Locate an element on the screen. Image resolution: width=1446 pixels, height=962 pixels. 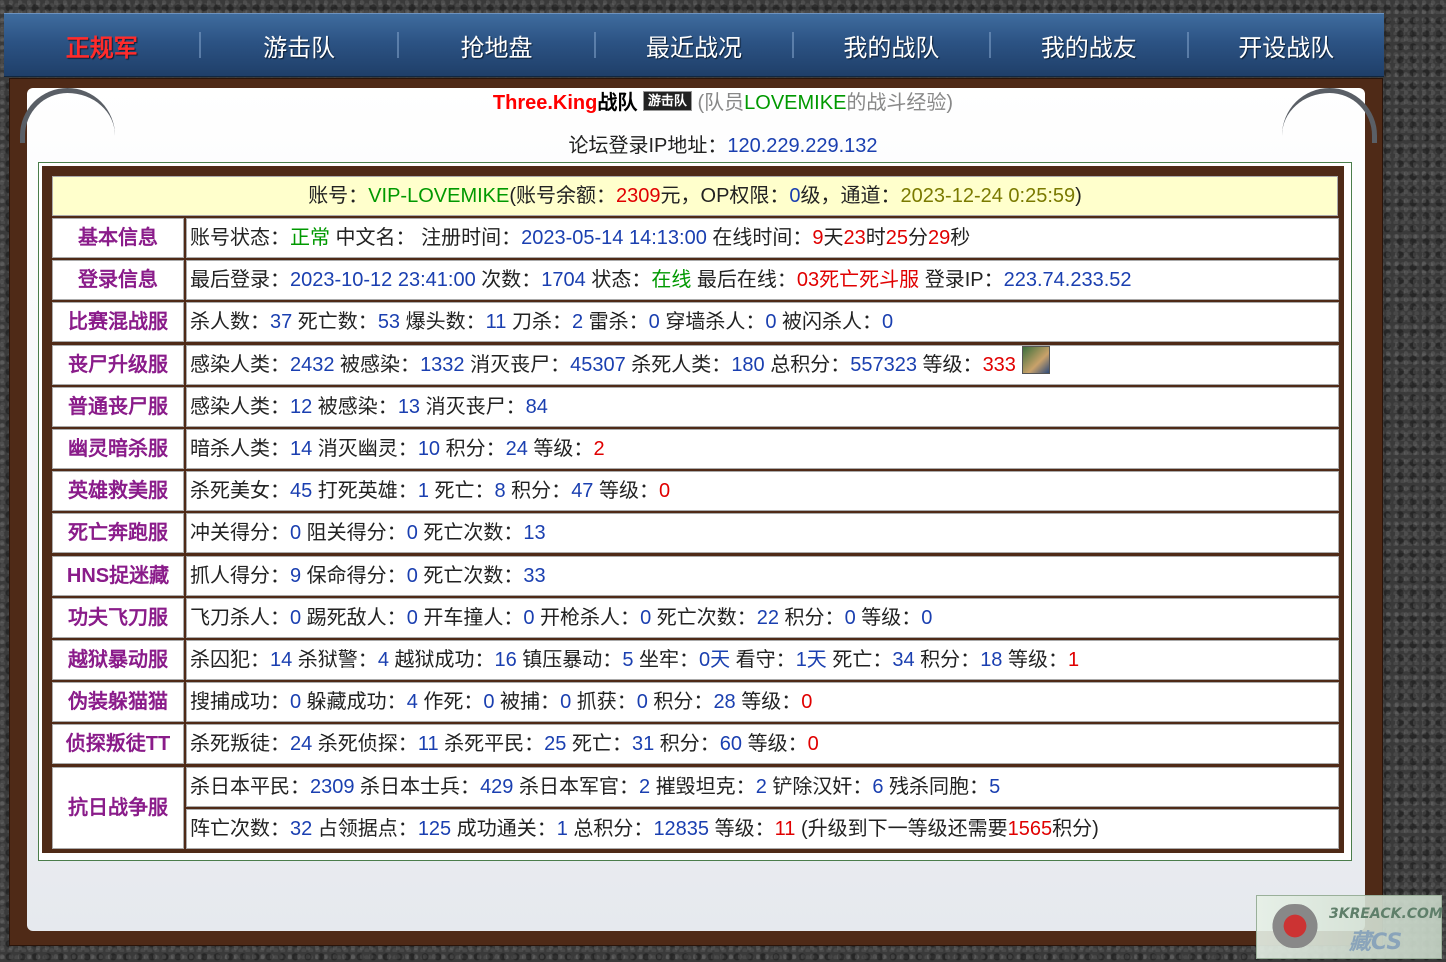
stat-value: 28 is located at coordinates (724, 702).